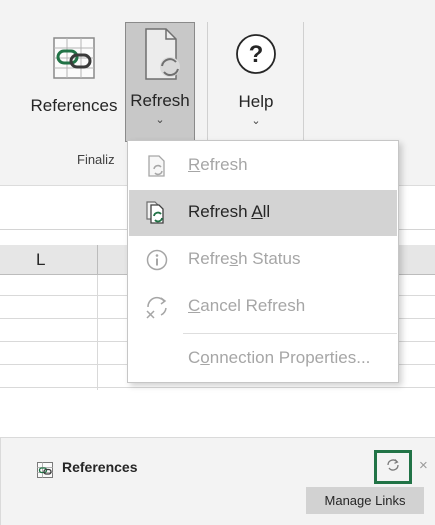  I want to click on refresh-label: Refresh, so click(160, 100).